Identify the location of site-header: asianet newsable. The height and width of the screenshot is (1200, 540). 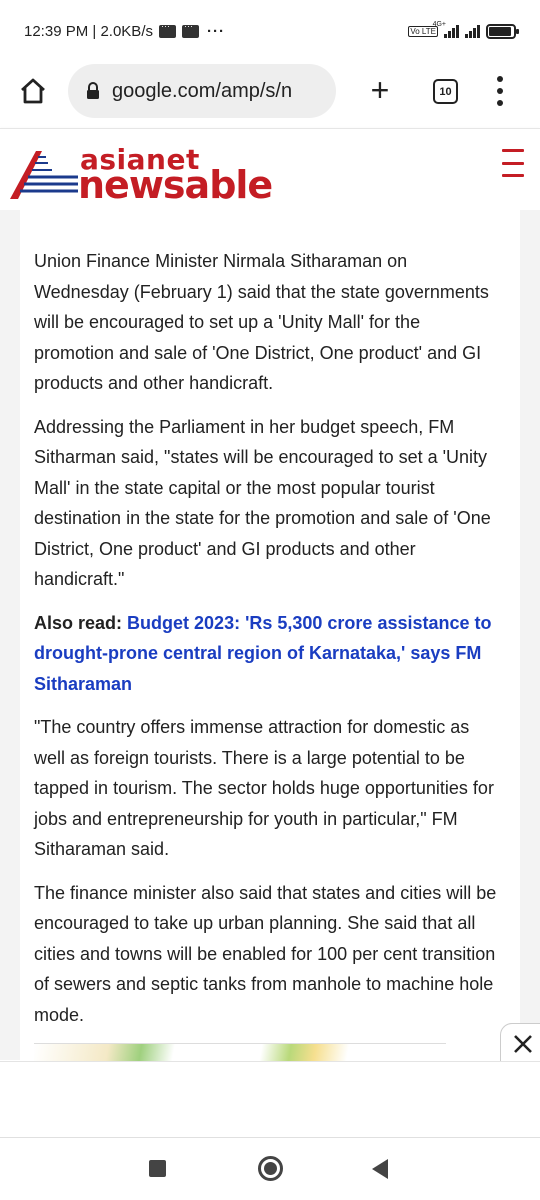
(270, 169).